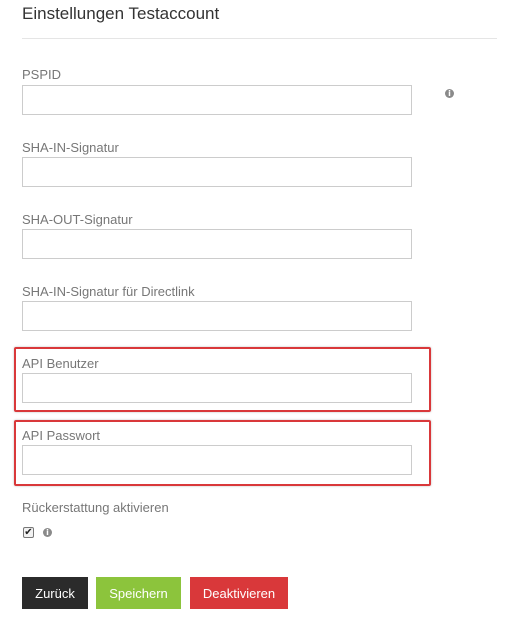 The width and height of the screenshot is (505, 619). I want to click on sha-out-input, so click(217, 244).